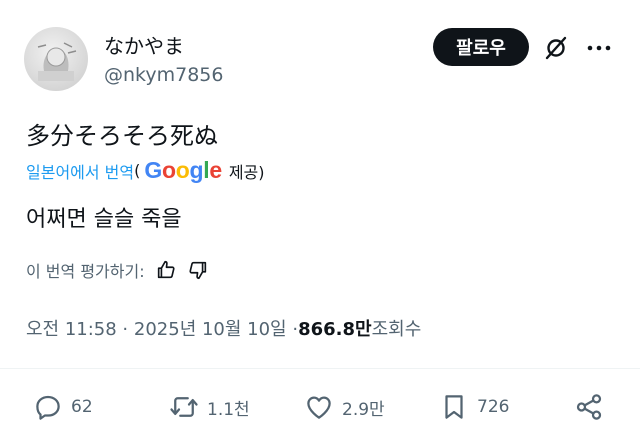 The height and width of the screenshot is (447, 640). I want to click on reply-icon, so click(48, 407).